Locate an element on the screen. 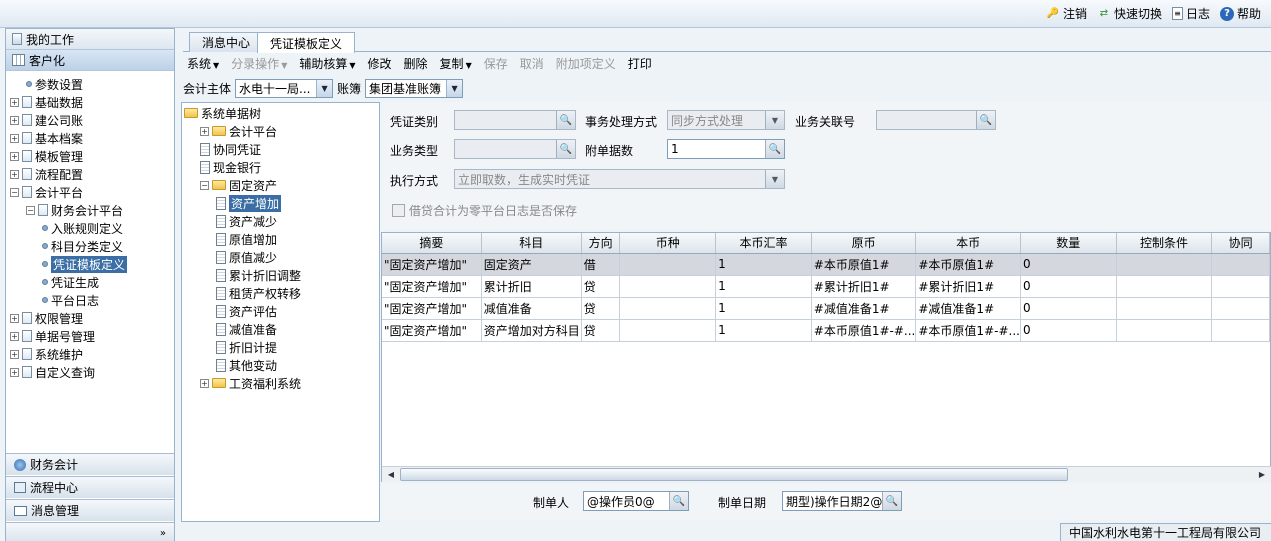 The image size is (1271, 541). table-cell: 固定资产 is located at coordinates (531, 264).